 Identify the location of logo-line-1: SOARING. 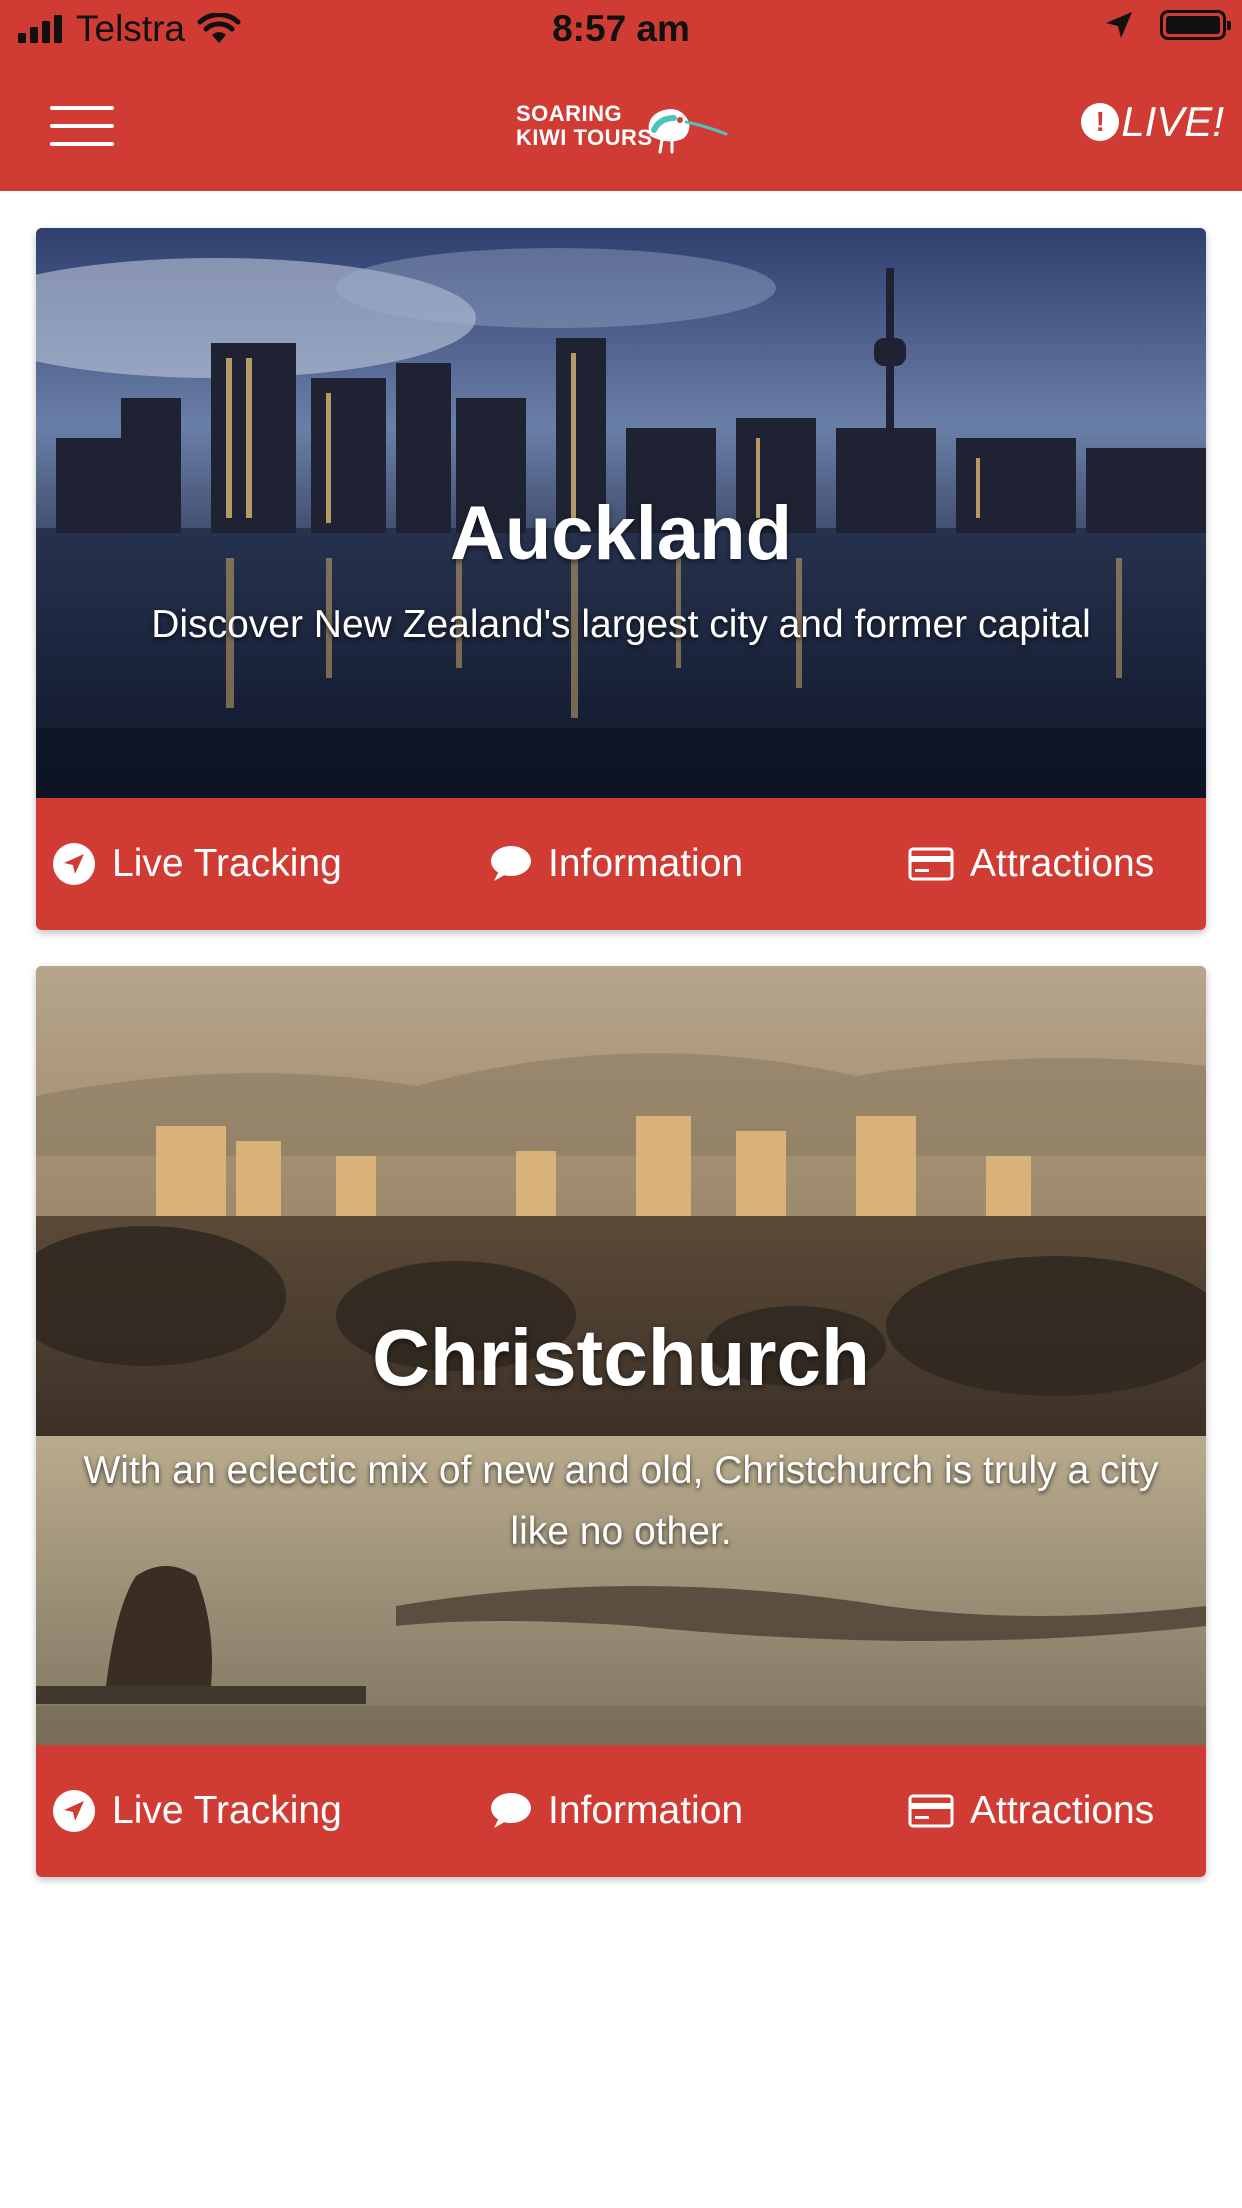
(569, 113).